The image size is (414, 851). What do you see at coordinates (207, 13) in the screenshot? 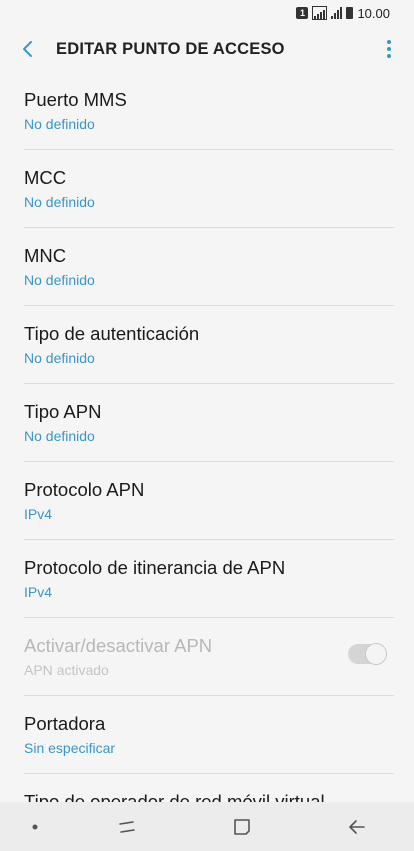
I see `status-bar: 1 10.00` at bounding box center [207, 13].